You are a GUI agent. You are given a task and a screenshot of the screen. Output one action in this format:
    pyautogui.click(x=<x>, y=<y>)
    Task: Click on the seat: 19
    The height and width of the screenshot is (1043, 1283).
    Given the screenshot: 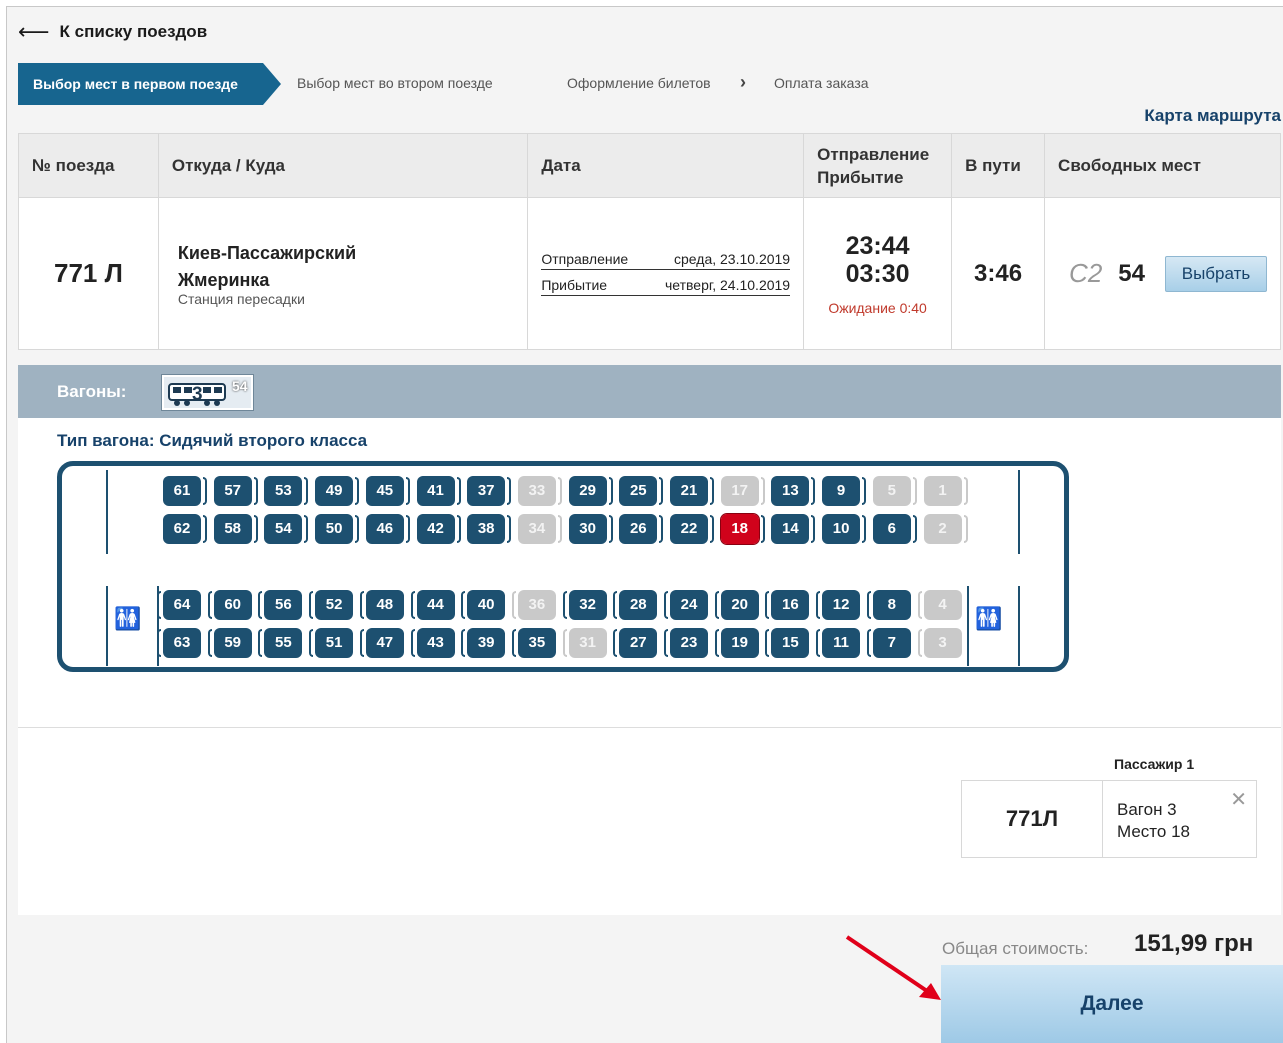 What is the action you would take?
    pyautogui.click(x=736, y=643)
    